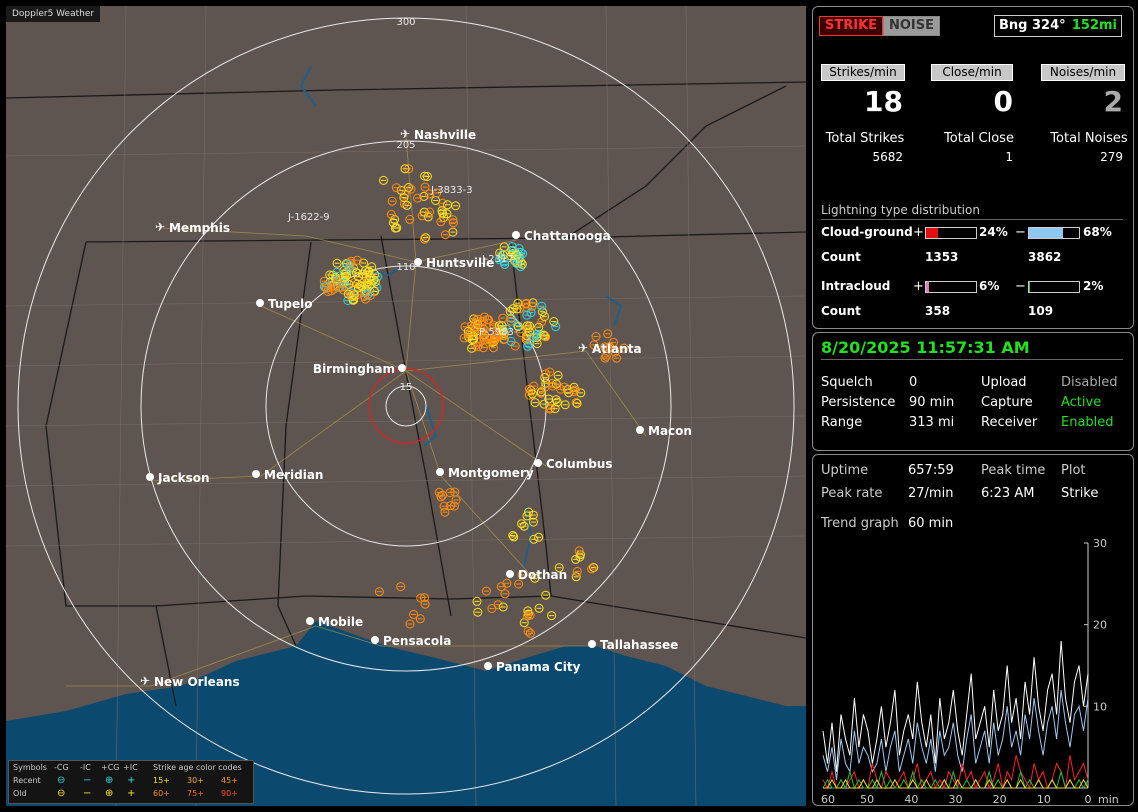  What do you see at coordinates (931, 470) in the screenshot?
I see `uptime-value: 657:59` at bounding box center [931, 470].